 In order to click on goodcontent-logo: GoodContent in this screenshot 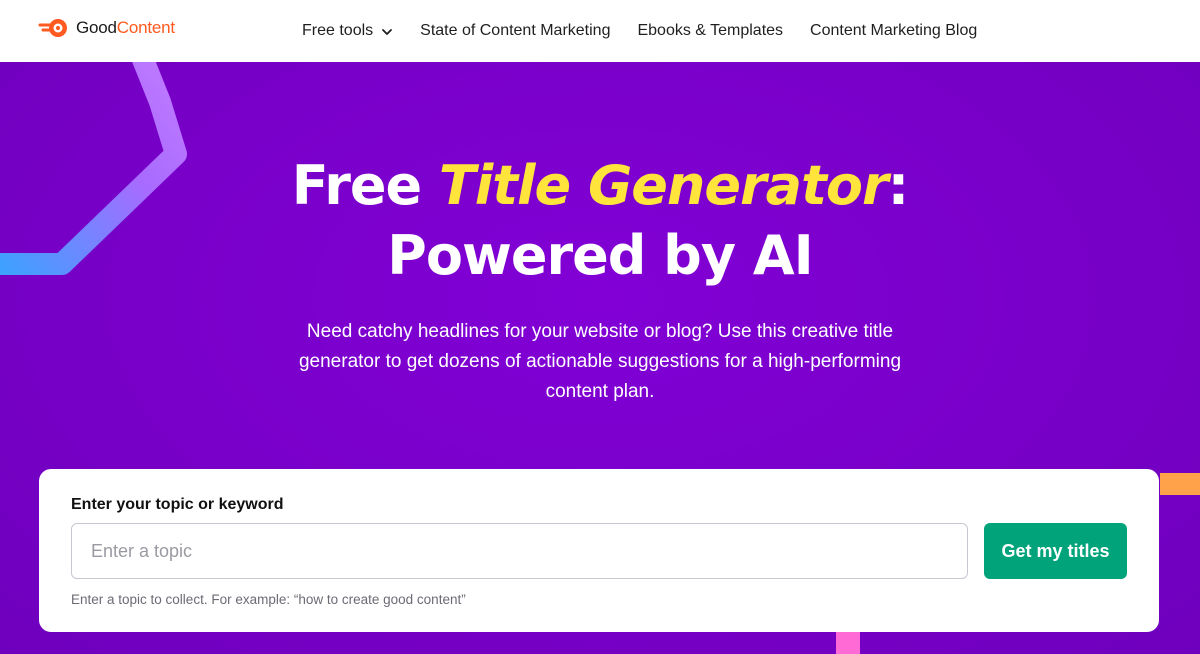, I will do `click(106, 28)`.